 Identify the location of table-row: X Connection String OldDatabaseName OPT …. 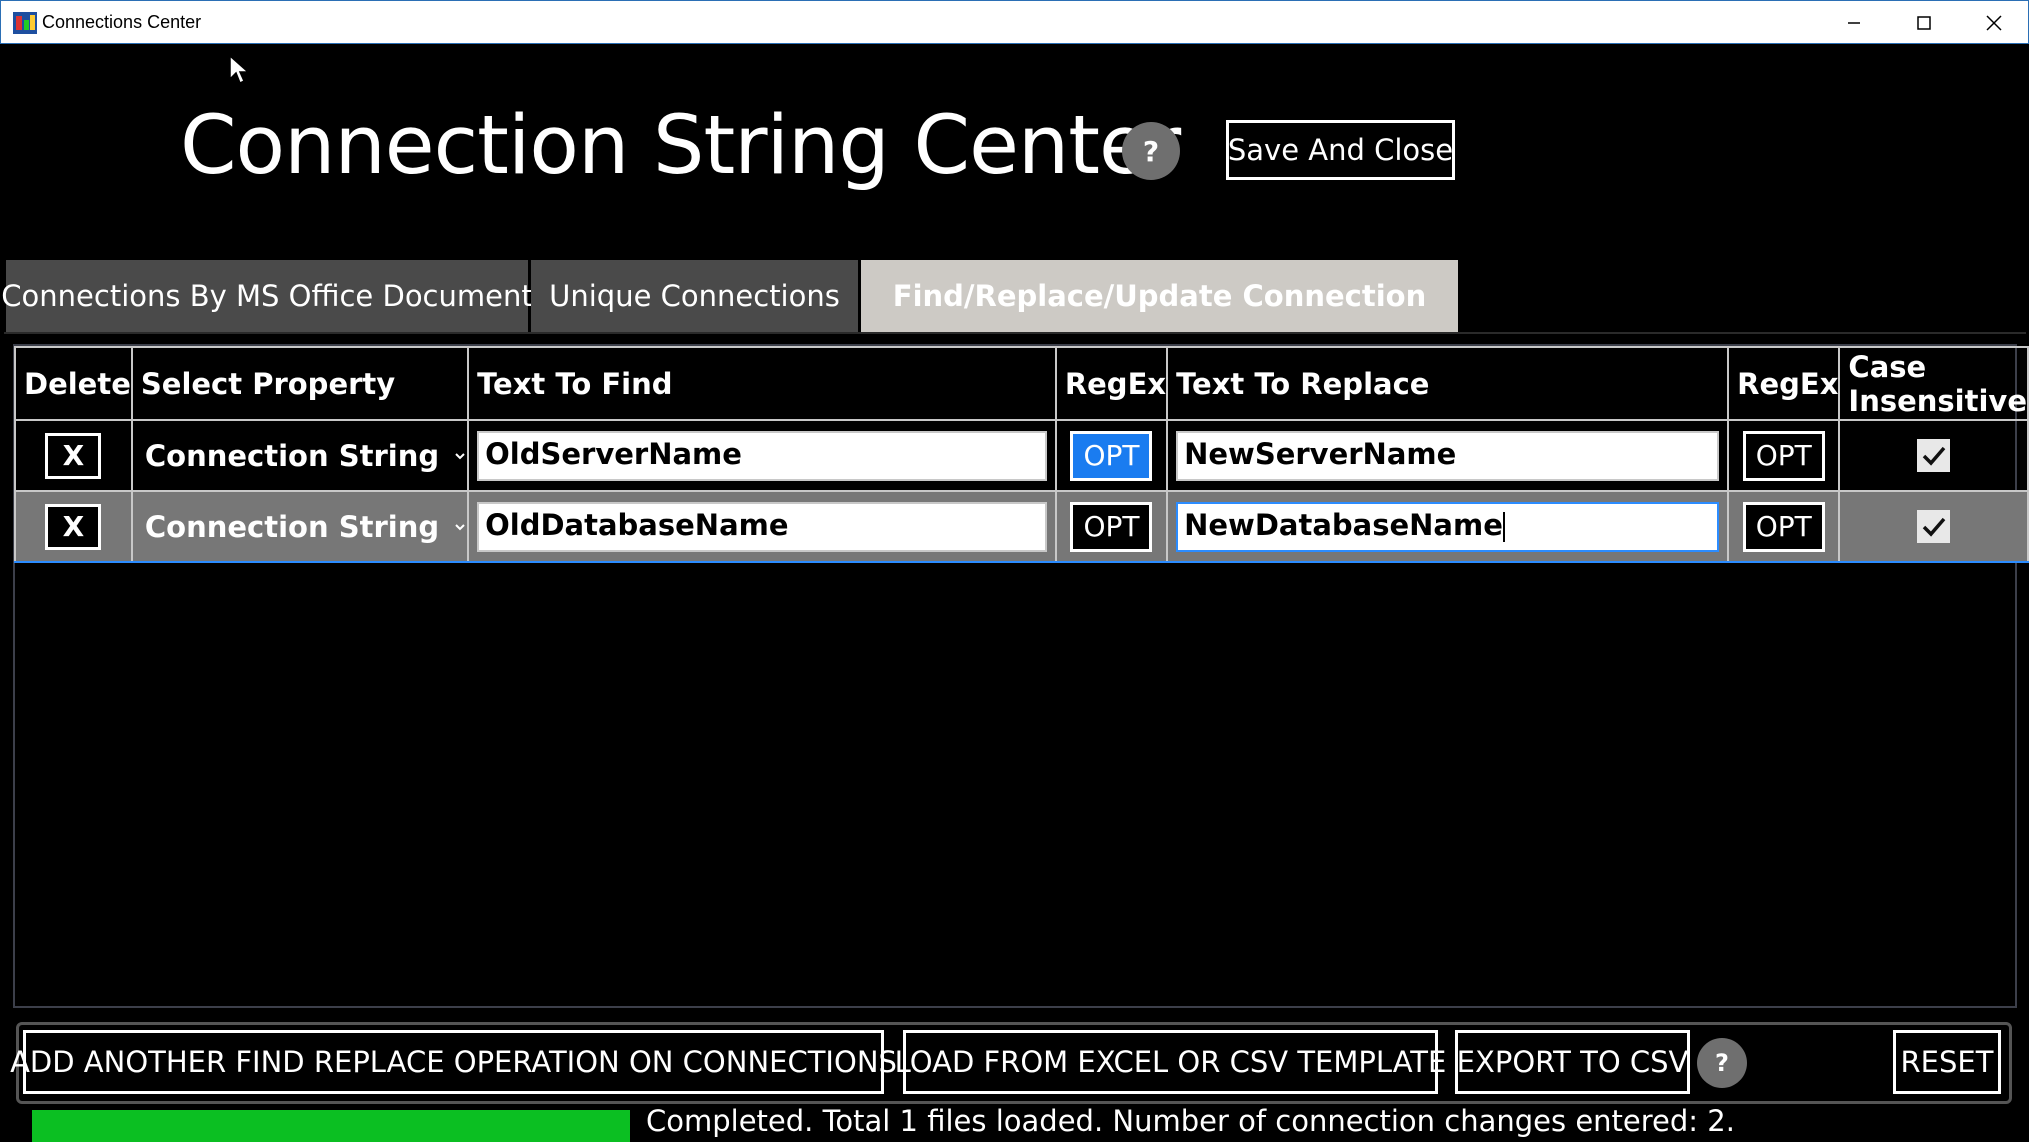
(1021, 526).